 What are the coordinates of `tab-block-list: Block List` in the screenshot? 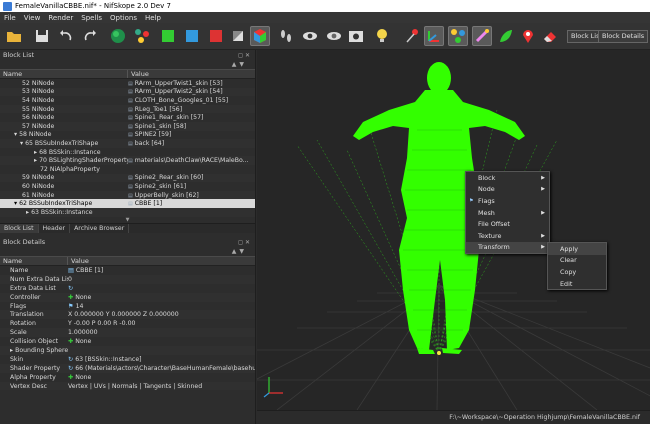 It's located at (19, 228).